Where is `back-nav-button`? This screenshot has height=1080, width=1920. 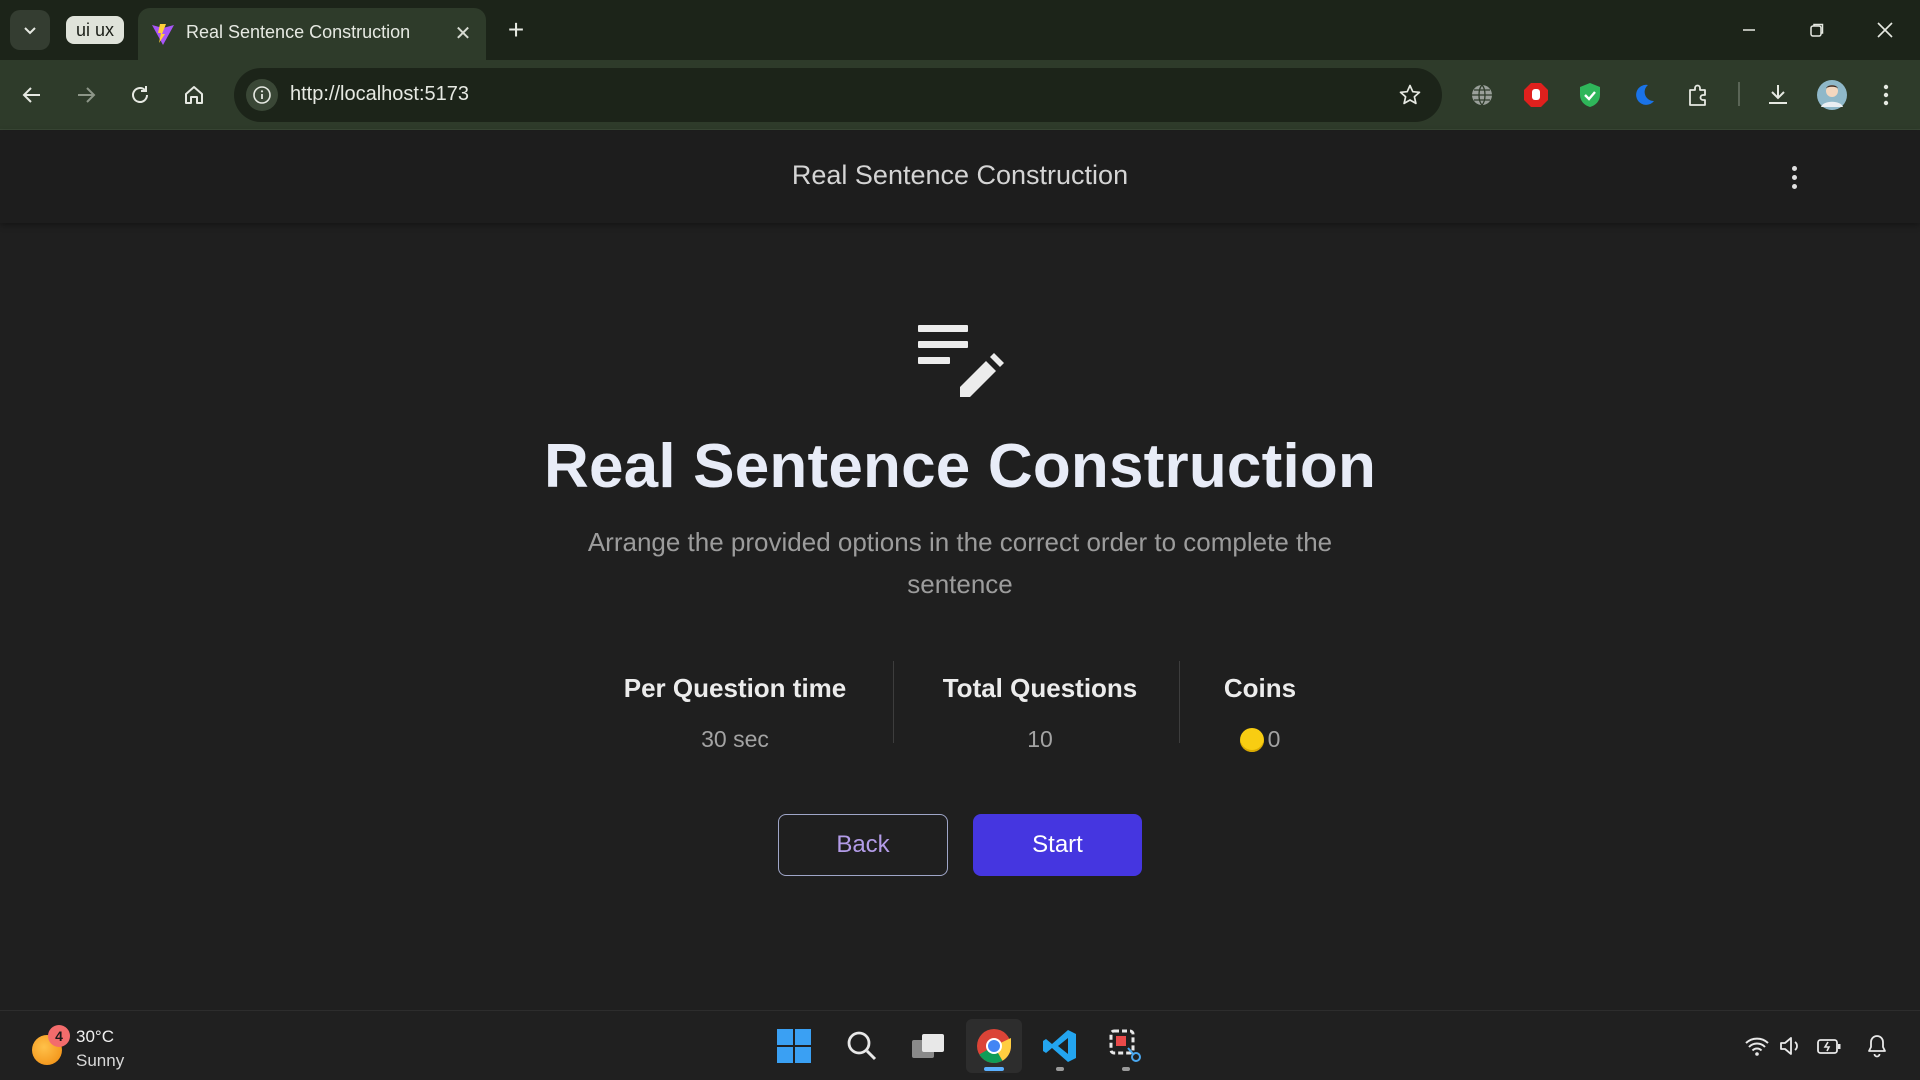 back-nav-button is located at coordinates (32, 95).